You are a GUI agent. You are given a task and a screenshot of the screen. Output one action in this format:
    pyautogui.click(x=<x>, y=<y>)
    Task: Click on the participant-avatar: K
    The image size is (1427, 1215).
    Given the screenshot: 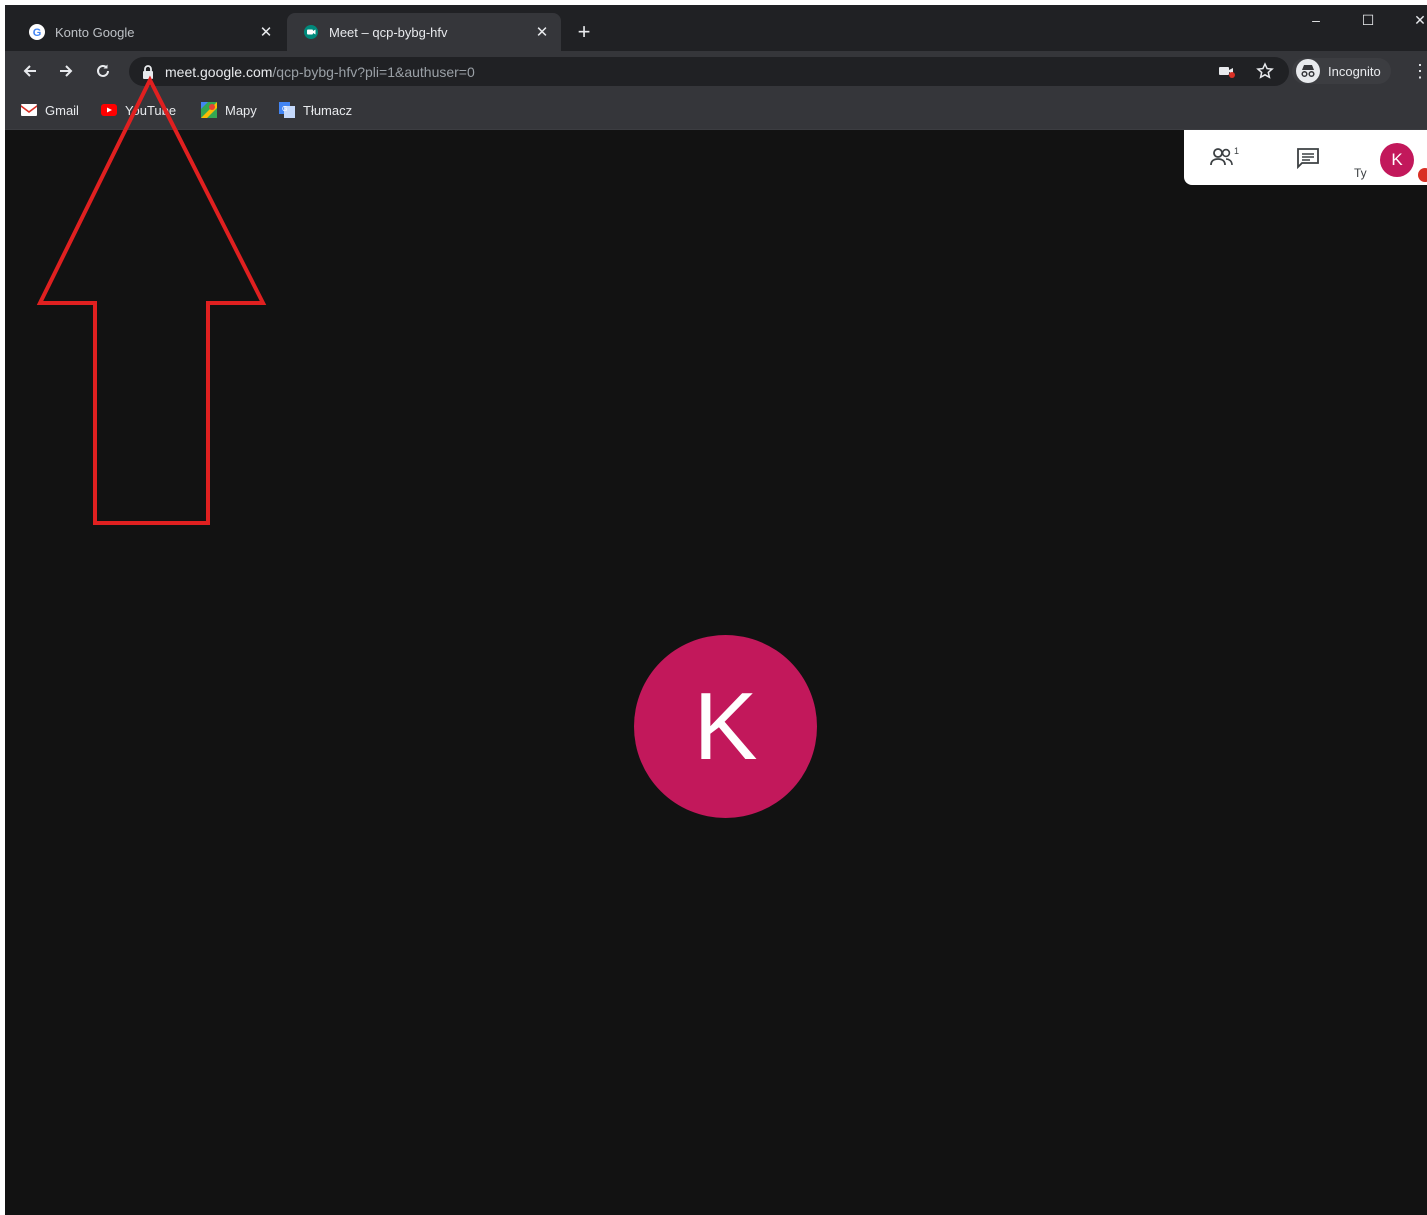 What is the action you would take?
    pyautogui.click(x=725, y=726)
    